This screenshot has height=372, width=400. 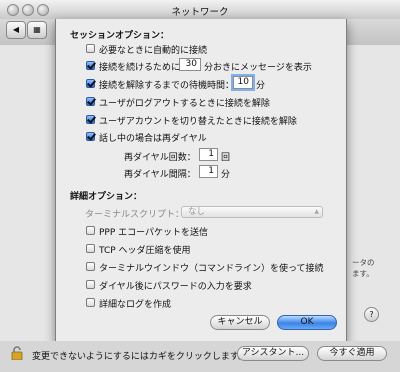 I want to click on help-icon: ?, so click(x=371, y=314).